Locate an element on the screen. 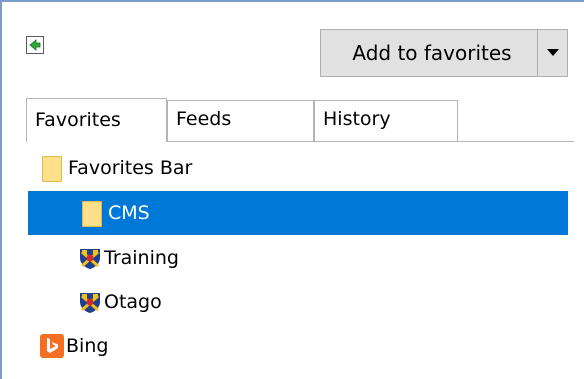  tree-item-label: Otago is located at coordinates (133, 302).